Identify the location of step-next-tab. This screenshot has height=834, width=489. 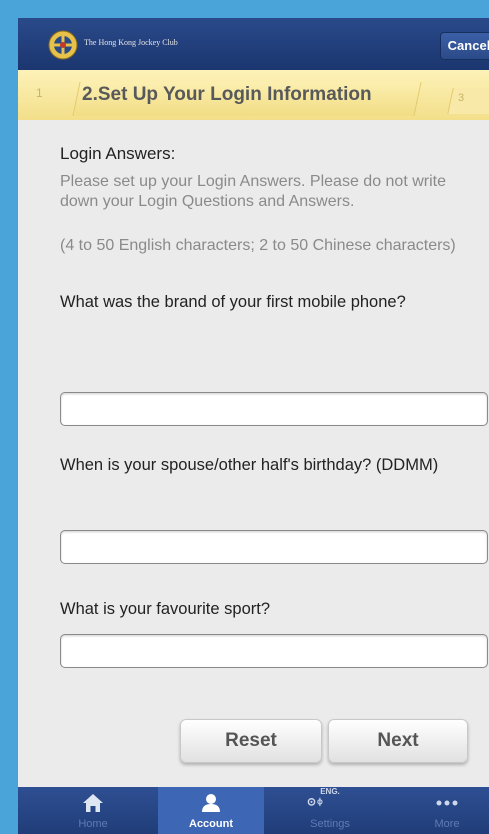
(468, 101).